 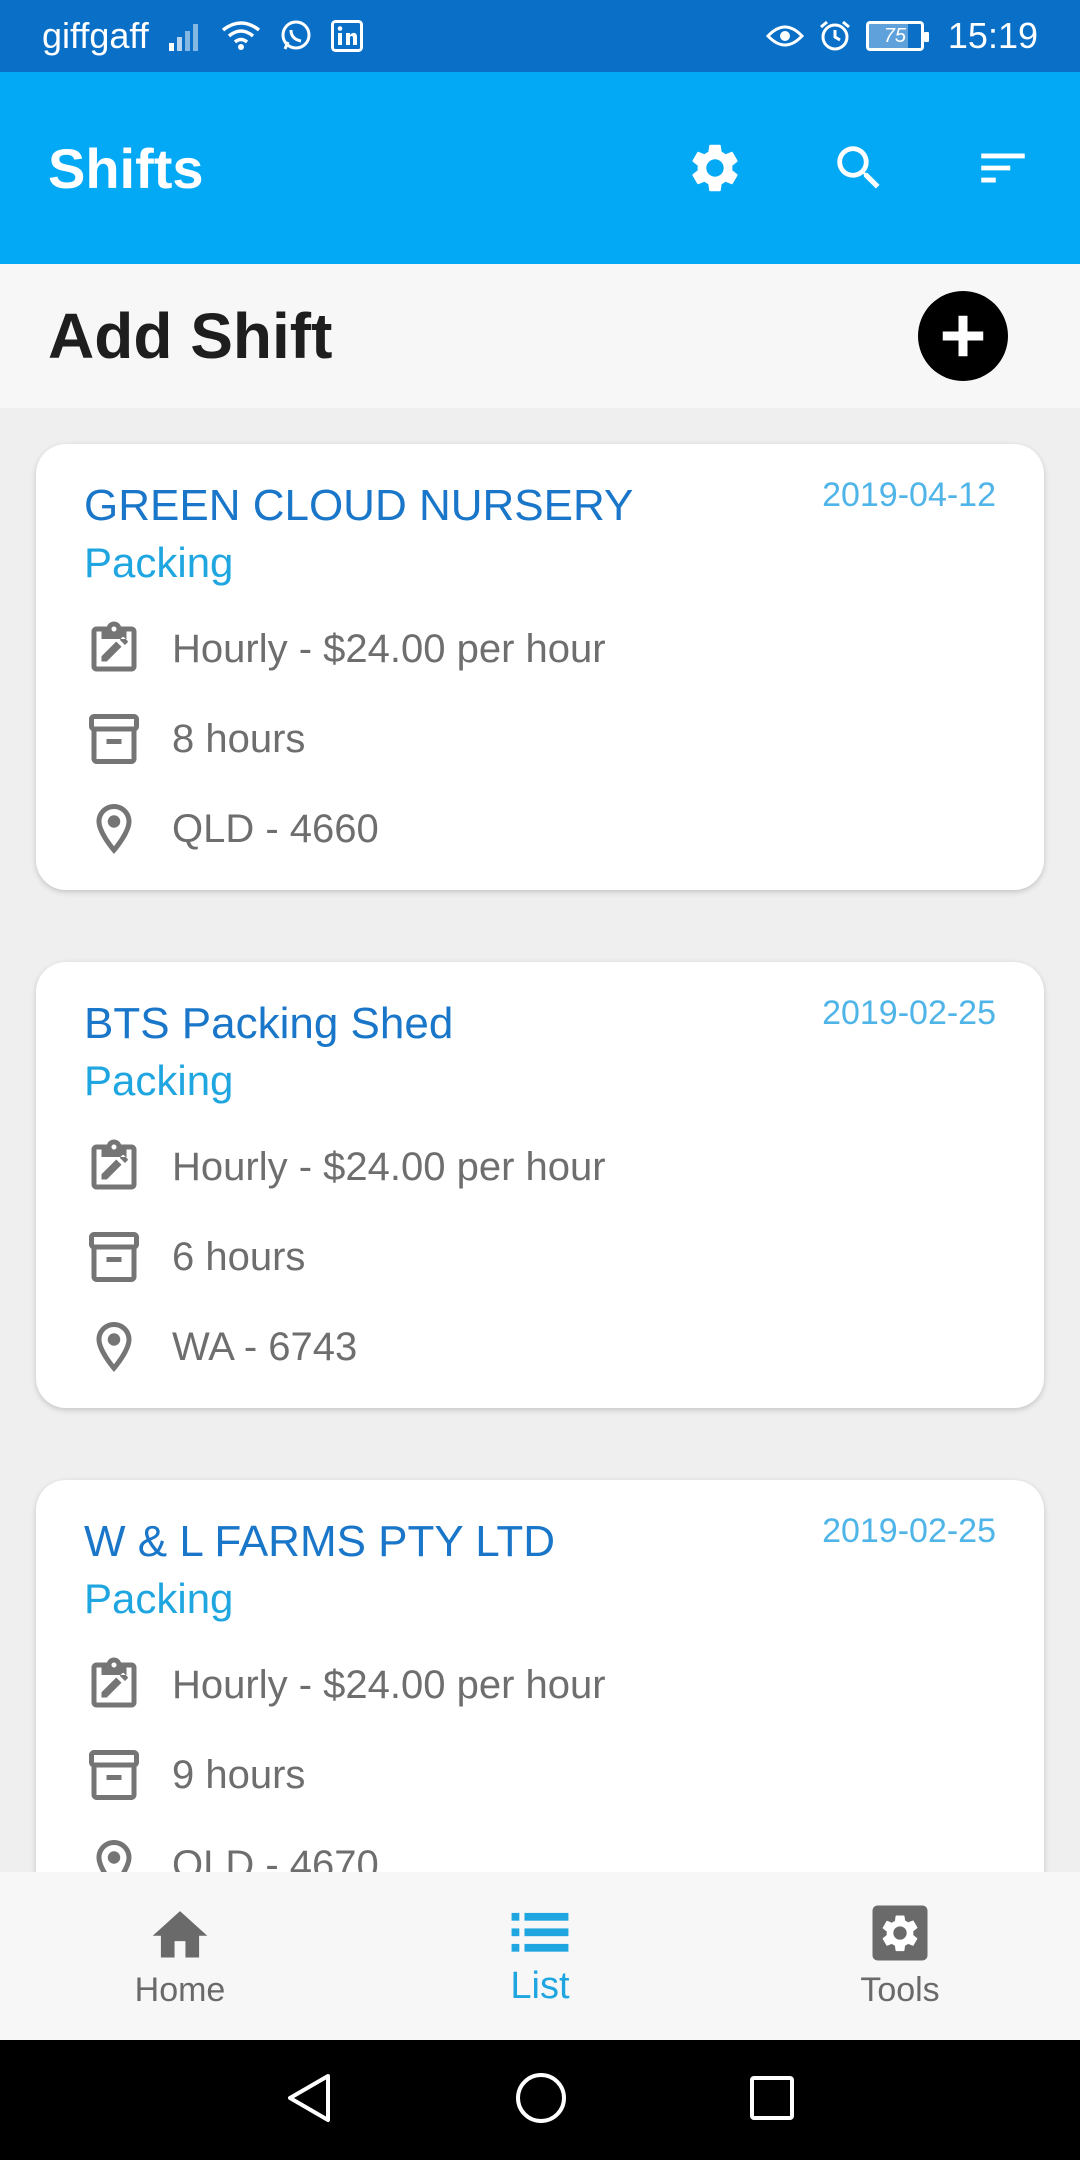 I want to click on add-shift-title: Add Shift, so click(x=190, y=336).